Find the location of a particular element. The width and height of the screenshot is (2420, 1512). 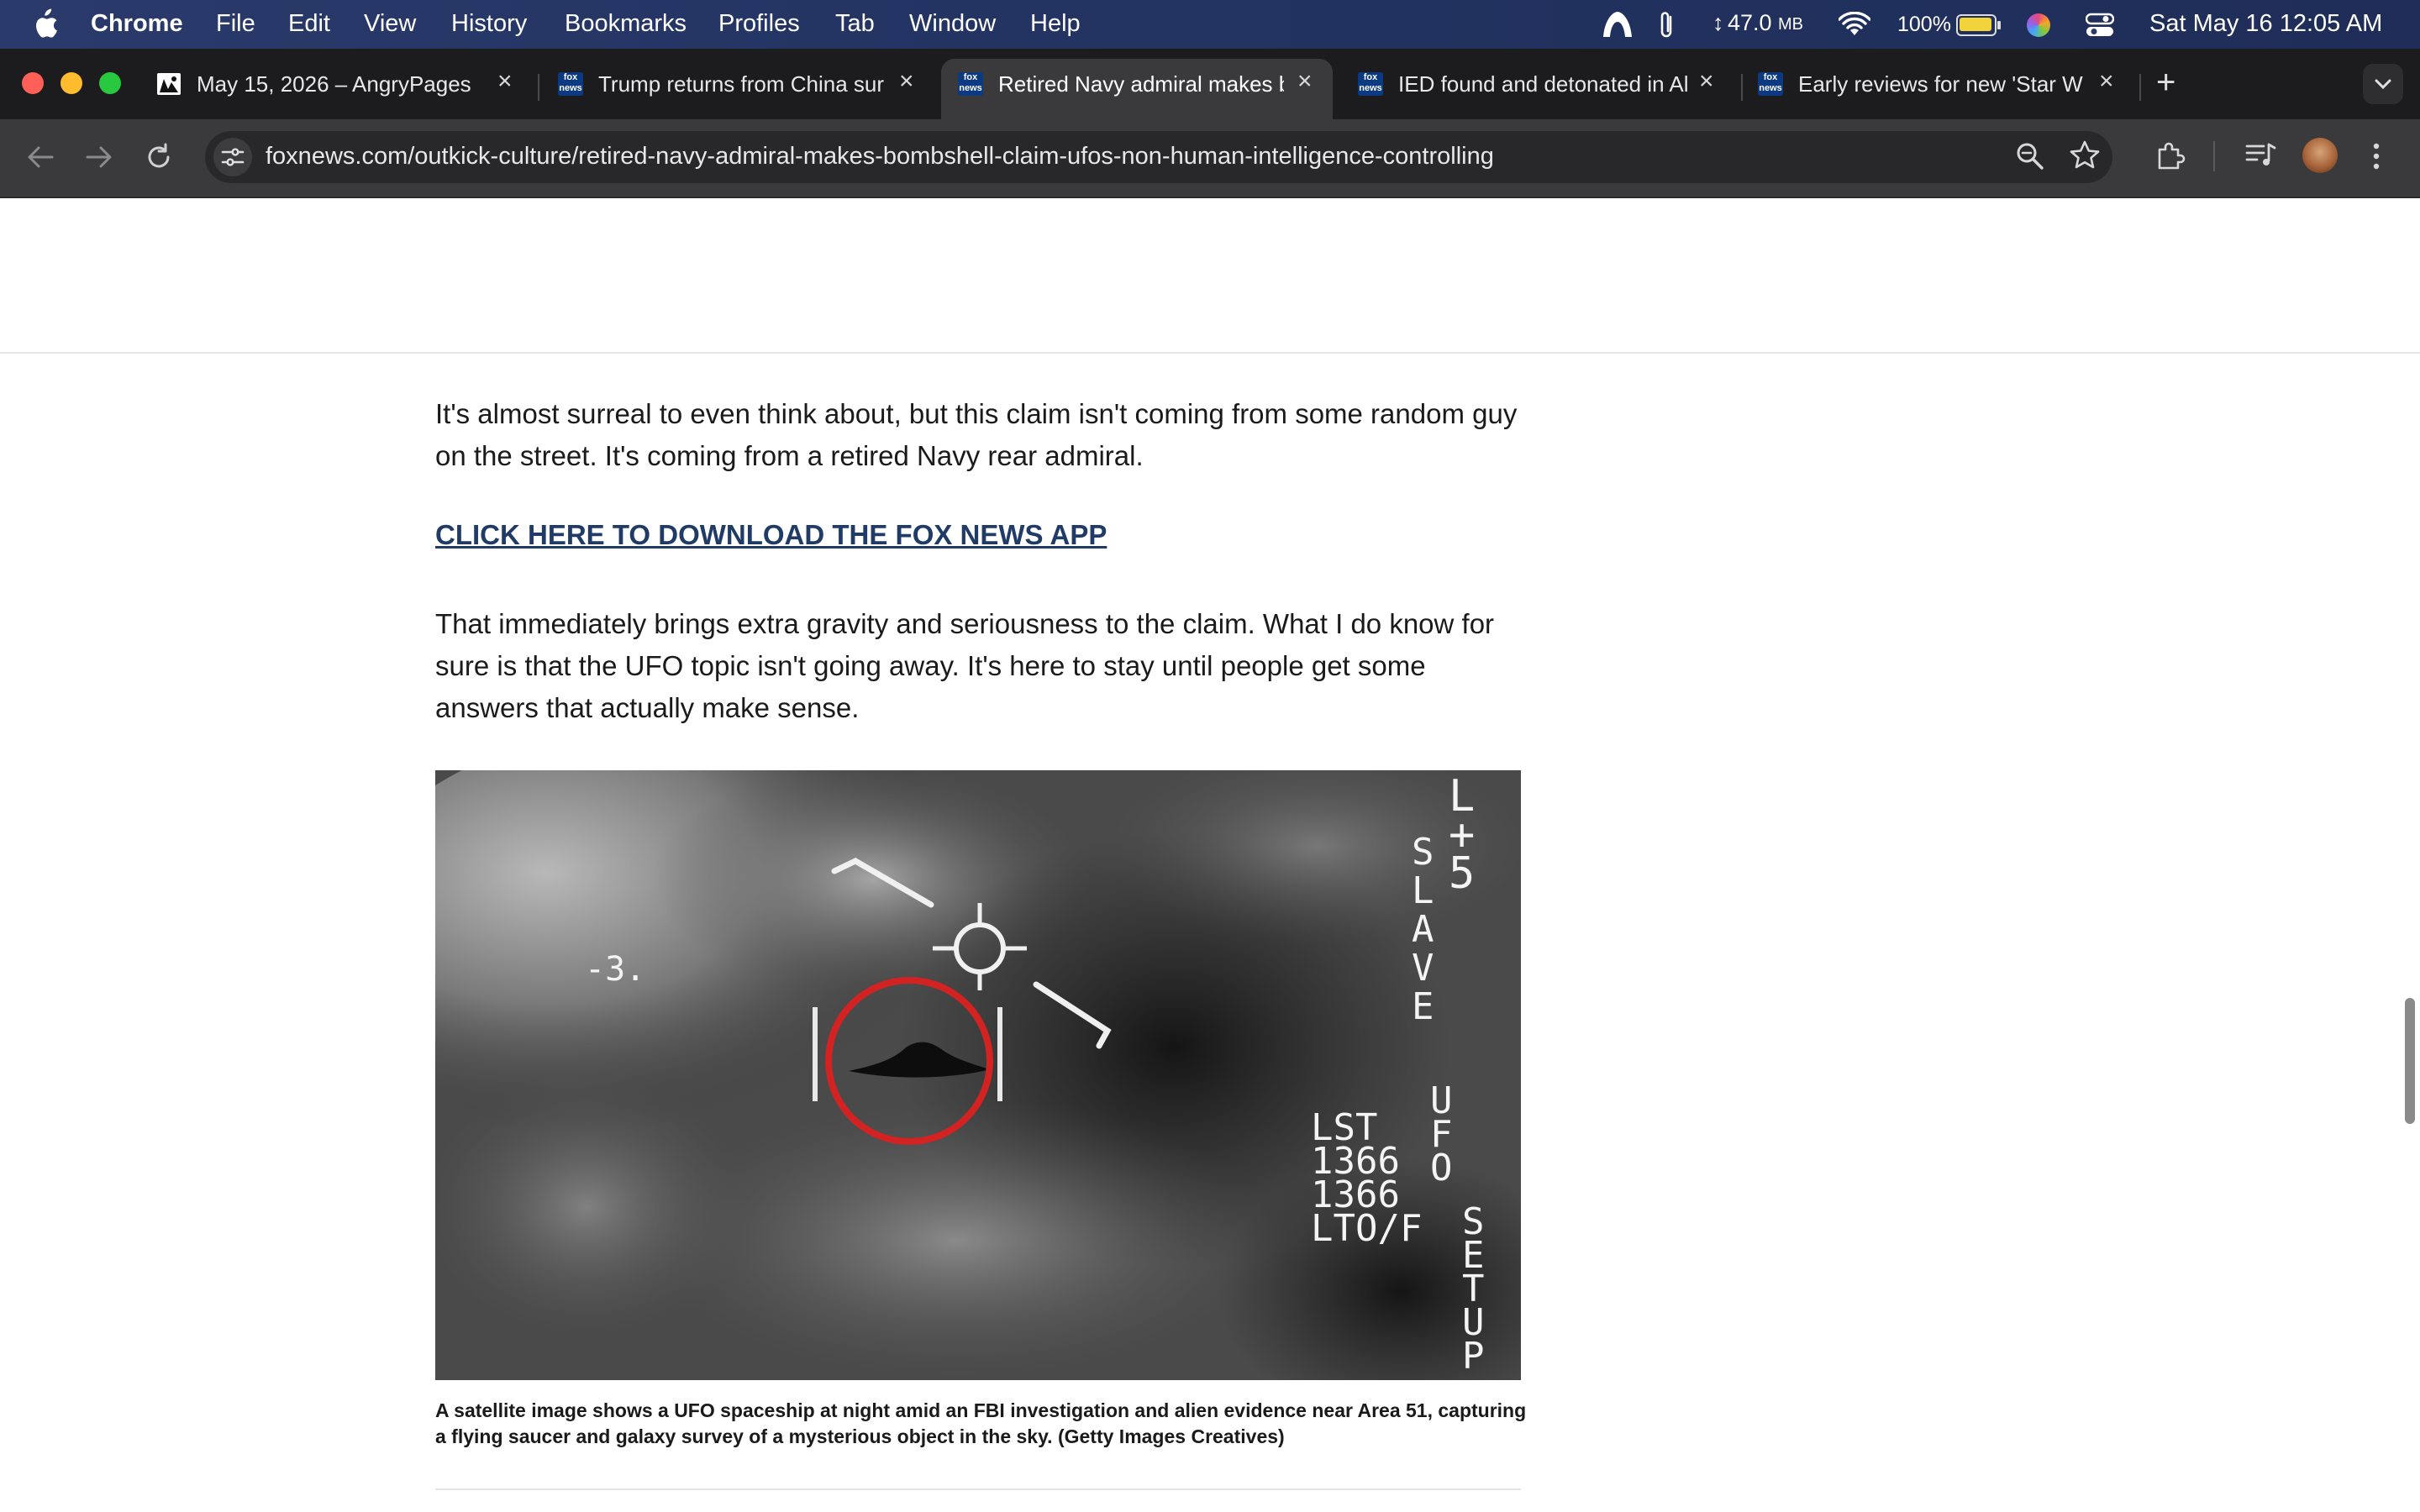

tab-title: IED found and detonated in Al is located at coordinates (1543, 84).